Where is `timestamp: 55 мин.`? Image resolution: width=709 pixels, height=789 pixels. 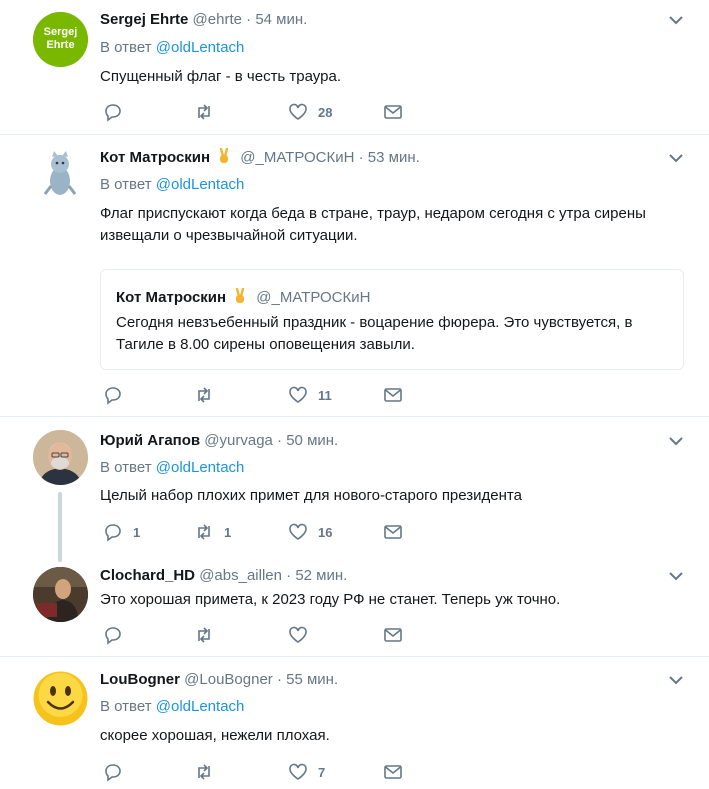
timestamp: 55 мин. is located at coordinates (312, 679).